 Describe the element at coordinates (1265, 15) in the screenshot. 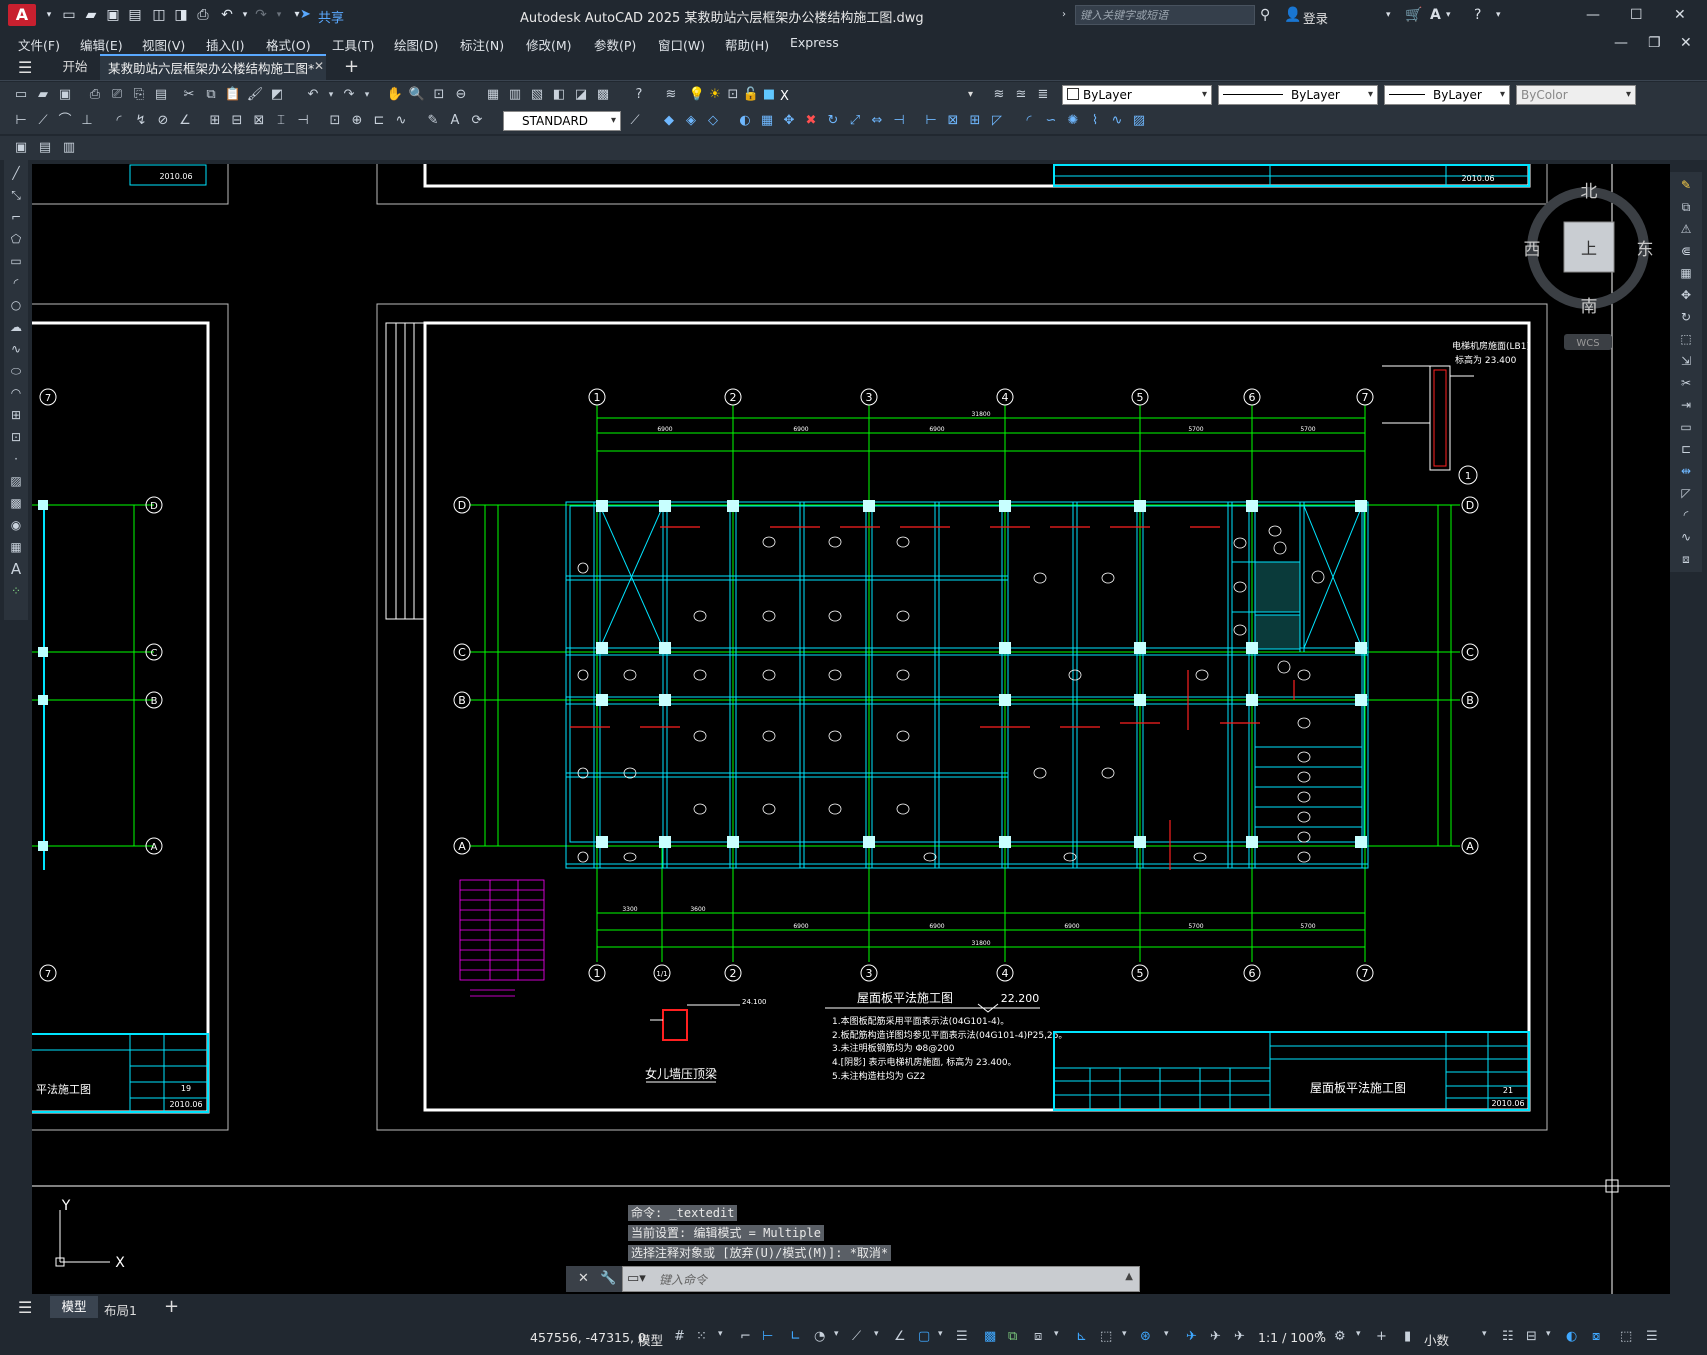

I see `search-icon: ⚲` at that location.